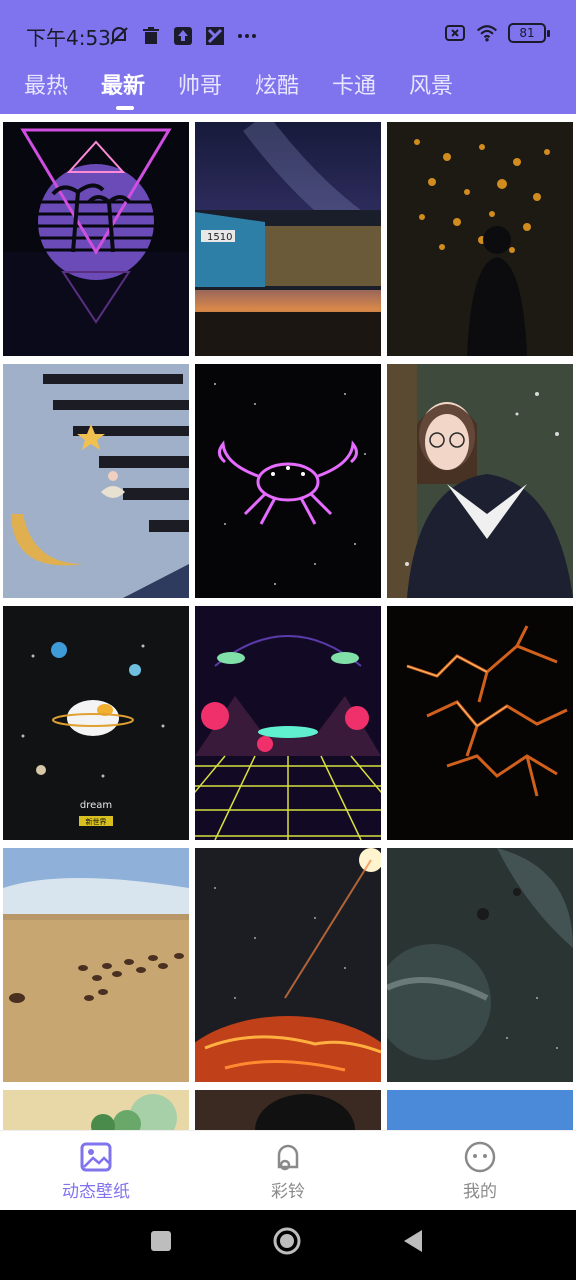 The image size is (576, 1280). Describe the element at coordinates (96, 1157) in the screenshot. I see `image-icon` at that location.